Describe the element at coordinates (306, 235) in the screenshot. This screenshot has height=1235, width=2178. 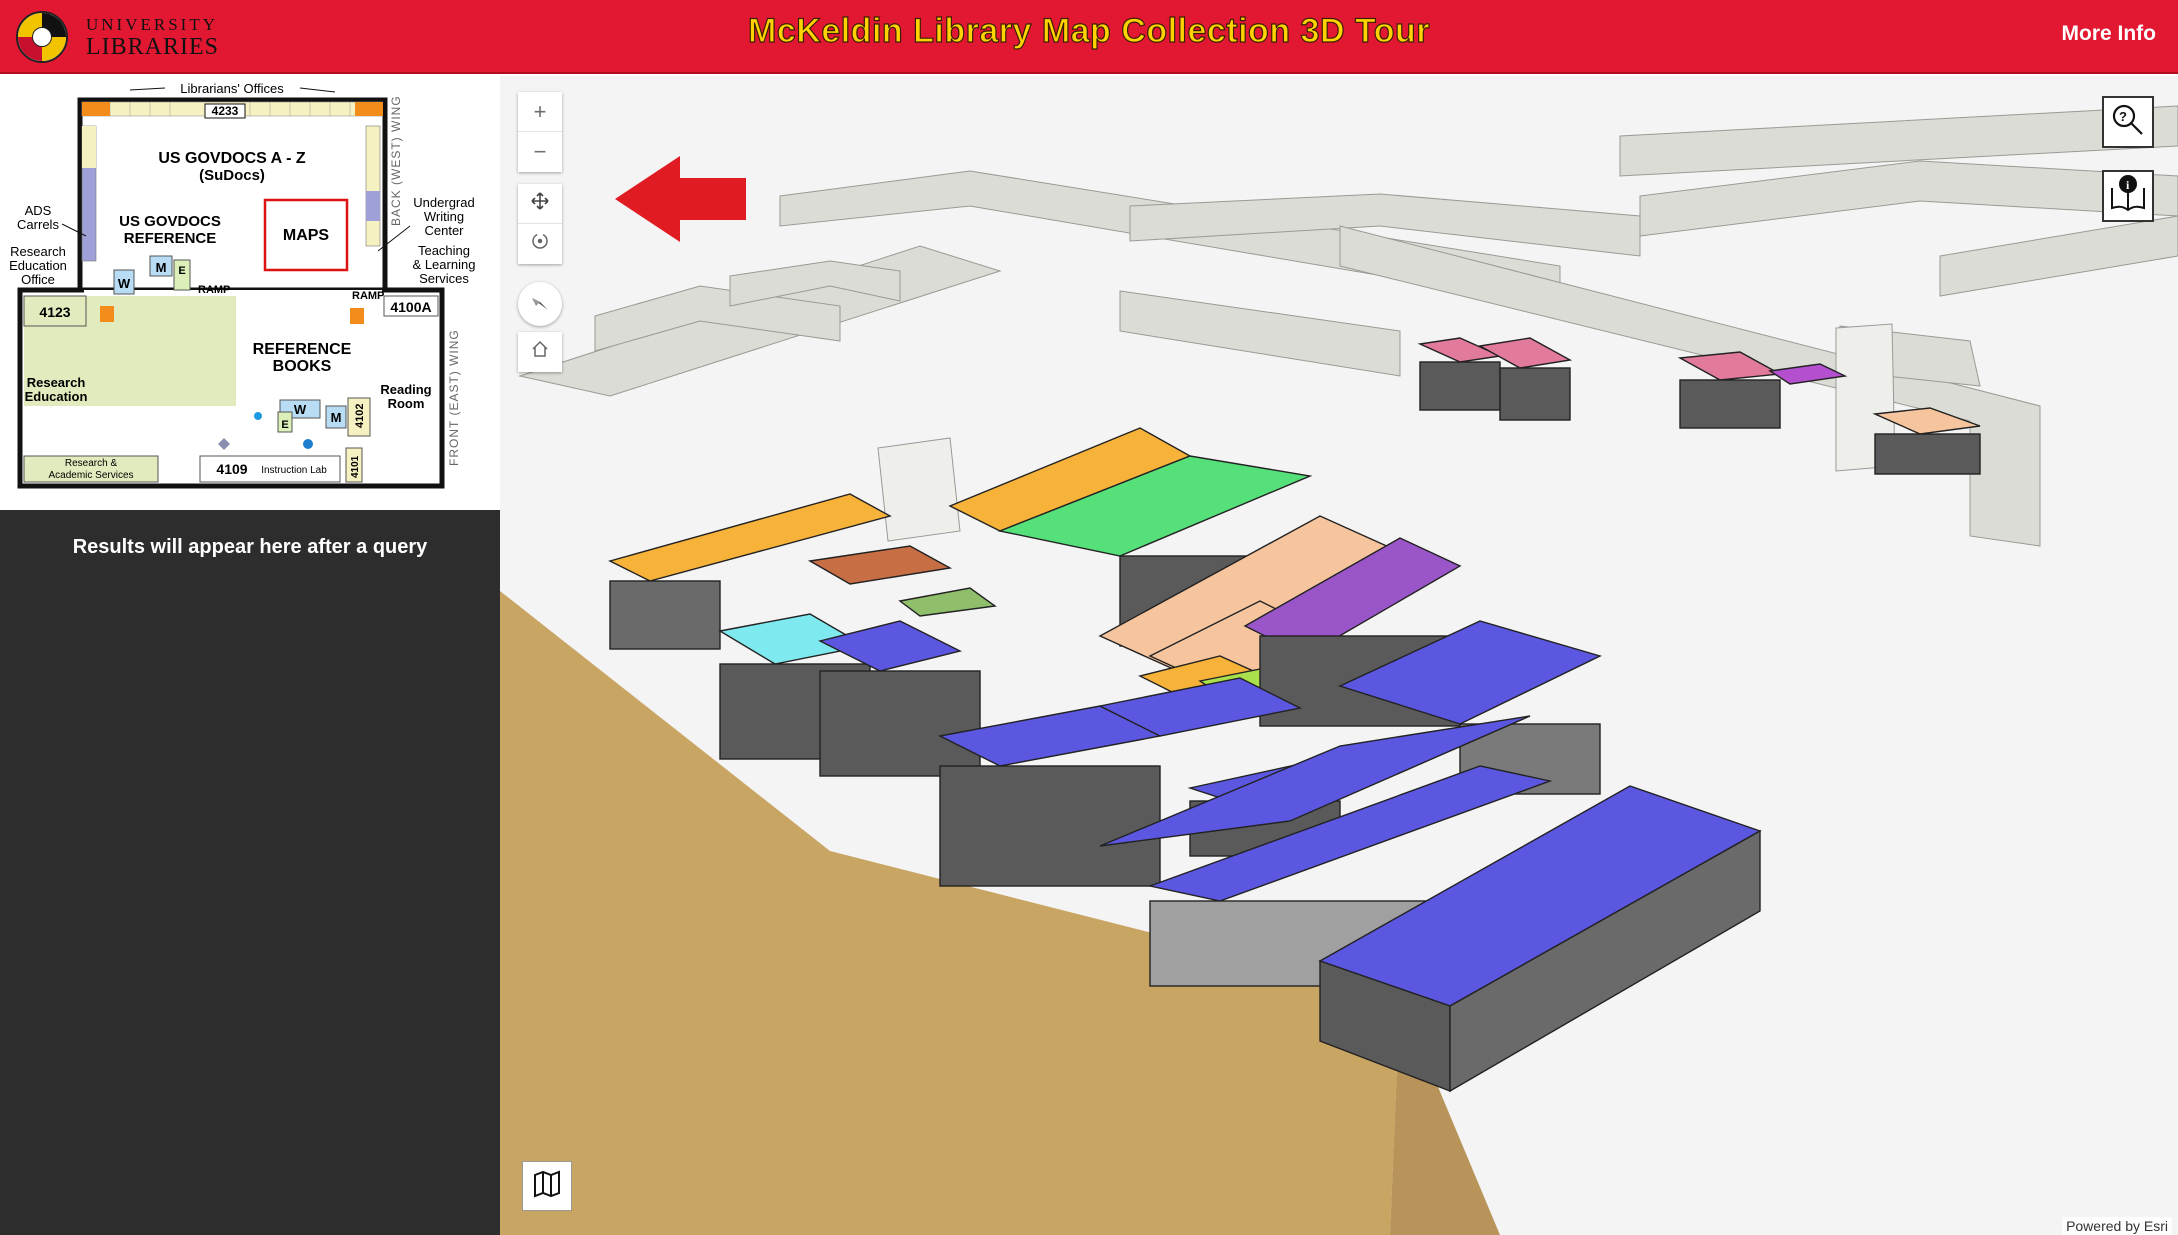
I see `maps-room-label: MAPS` at that location.